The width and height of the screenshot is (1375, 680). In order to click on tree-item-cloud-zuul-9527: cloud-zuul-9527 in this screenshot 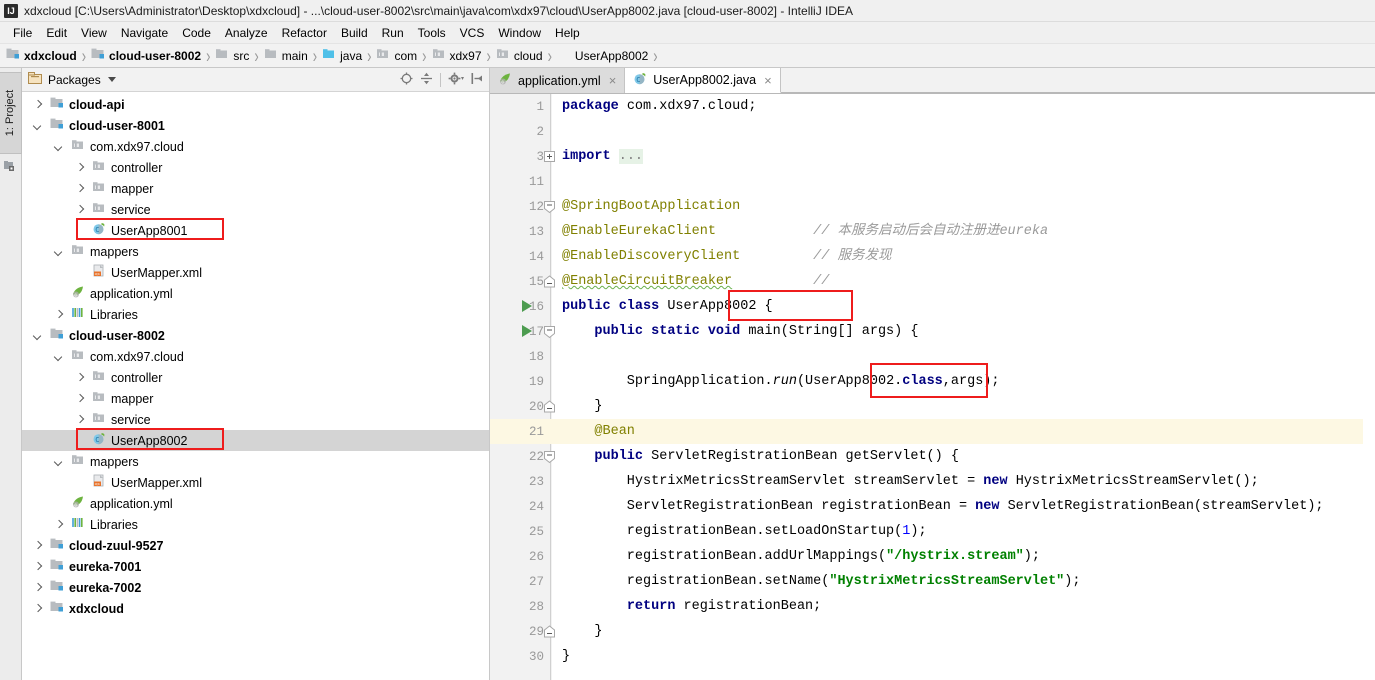, I will do `click(255, 545)`.